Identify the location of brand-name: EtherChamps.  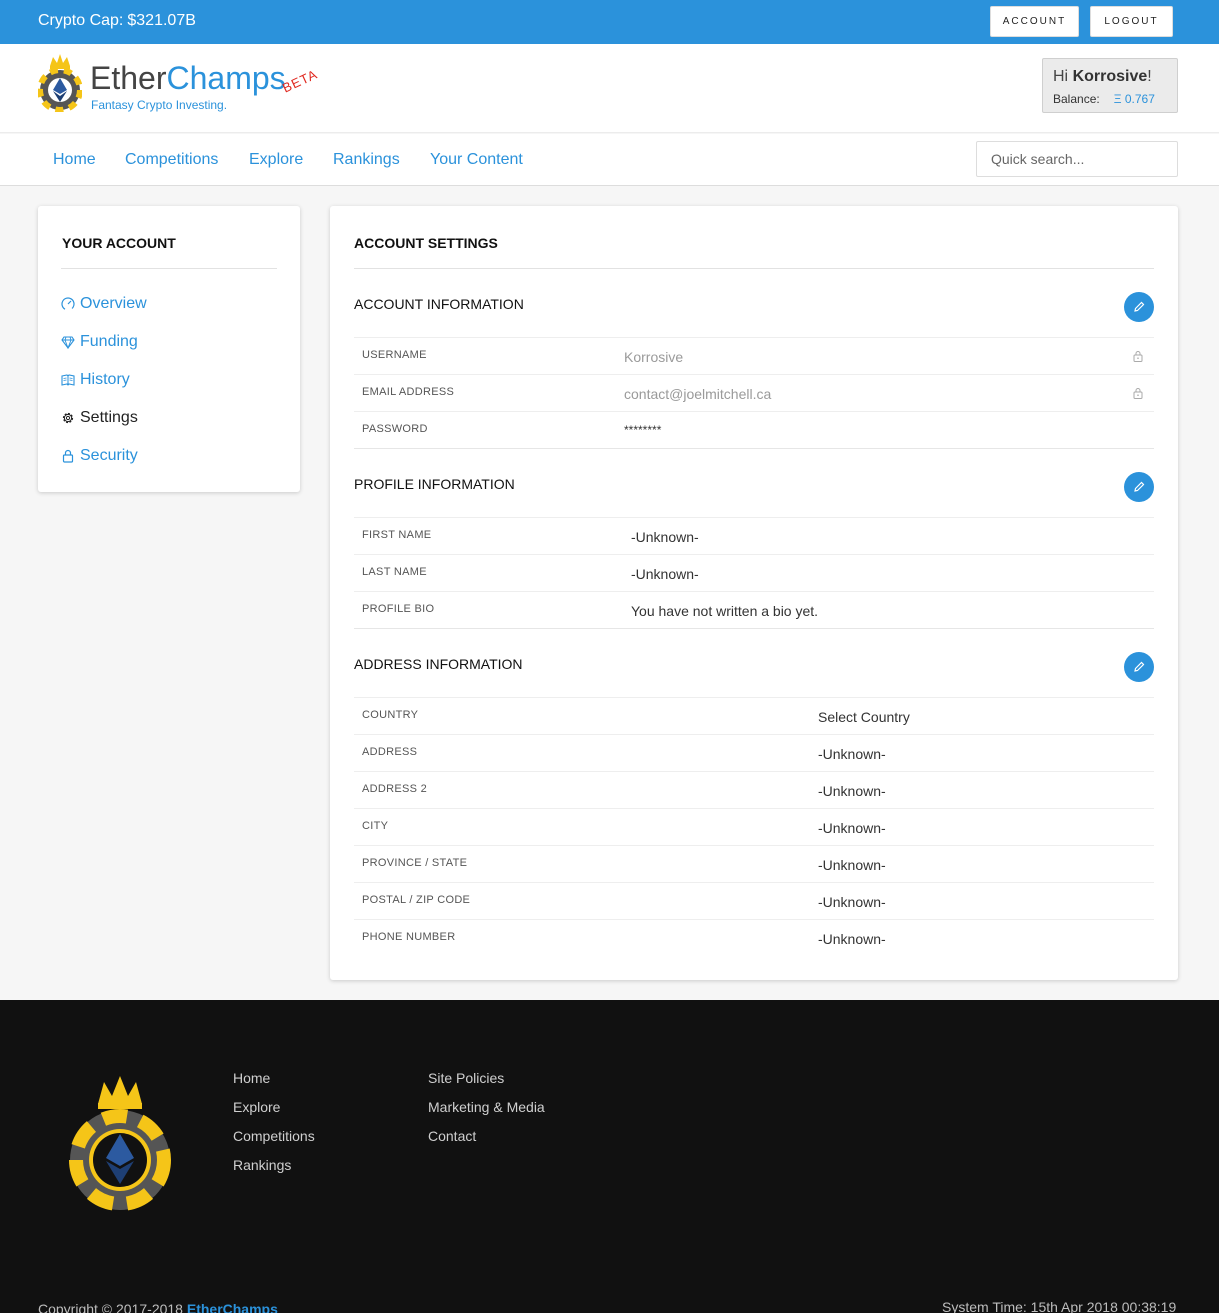
(188, 78).